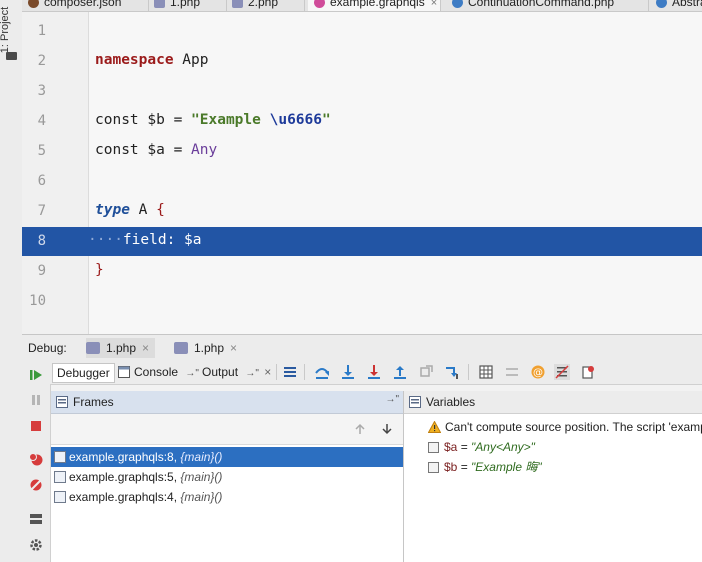  I want to click on mute-breakpoints-icon, so click(36, 485).